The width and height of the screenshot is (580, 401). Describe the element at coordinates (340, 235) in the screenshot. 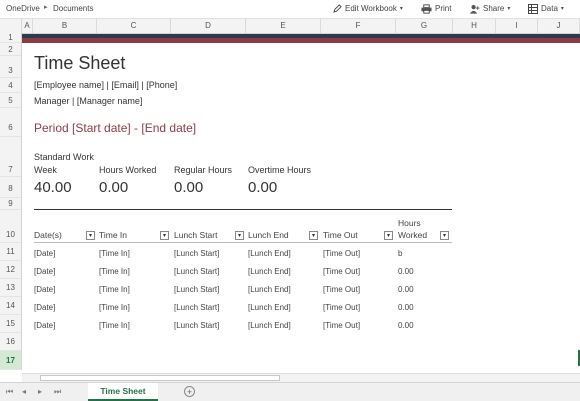

I see `table-header-time-out: Time Out` at that location.